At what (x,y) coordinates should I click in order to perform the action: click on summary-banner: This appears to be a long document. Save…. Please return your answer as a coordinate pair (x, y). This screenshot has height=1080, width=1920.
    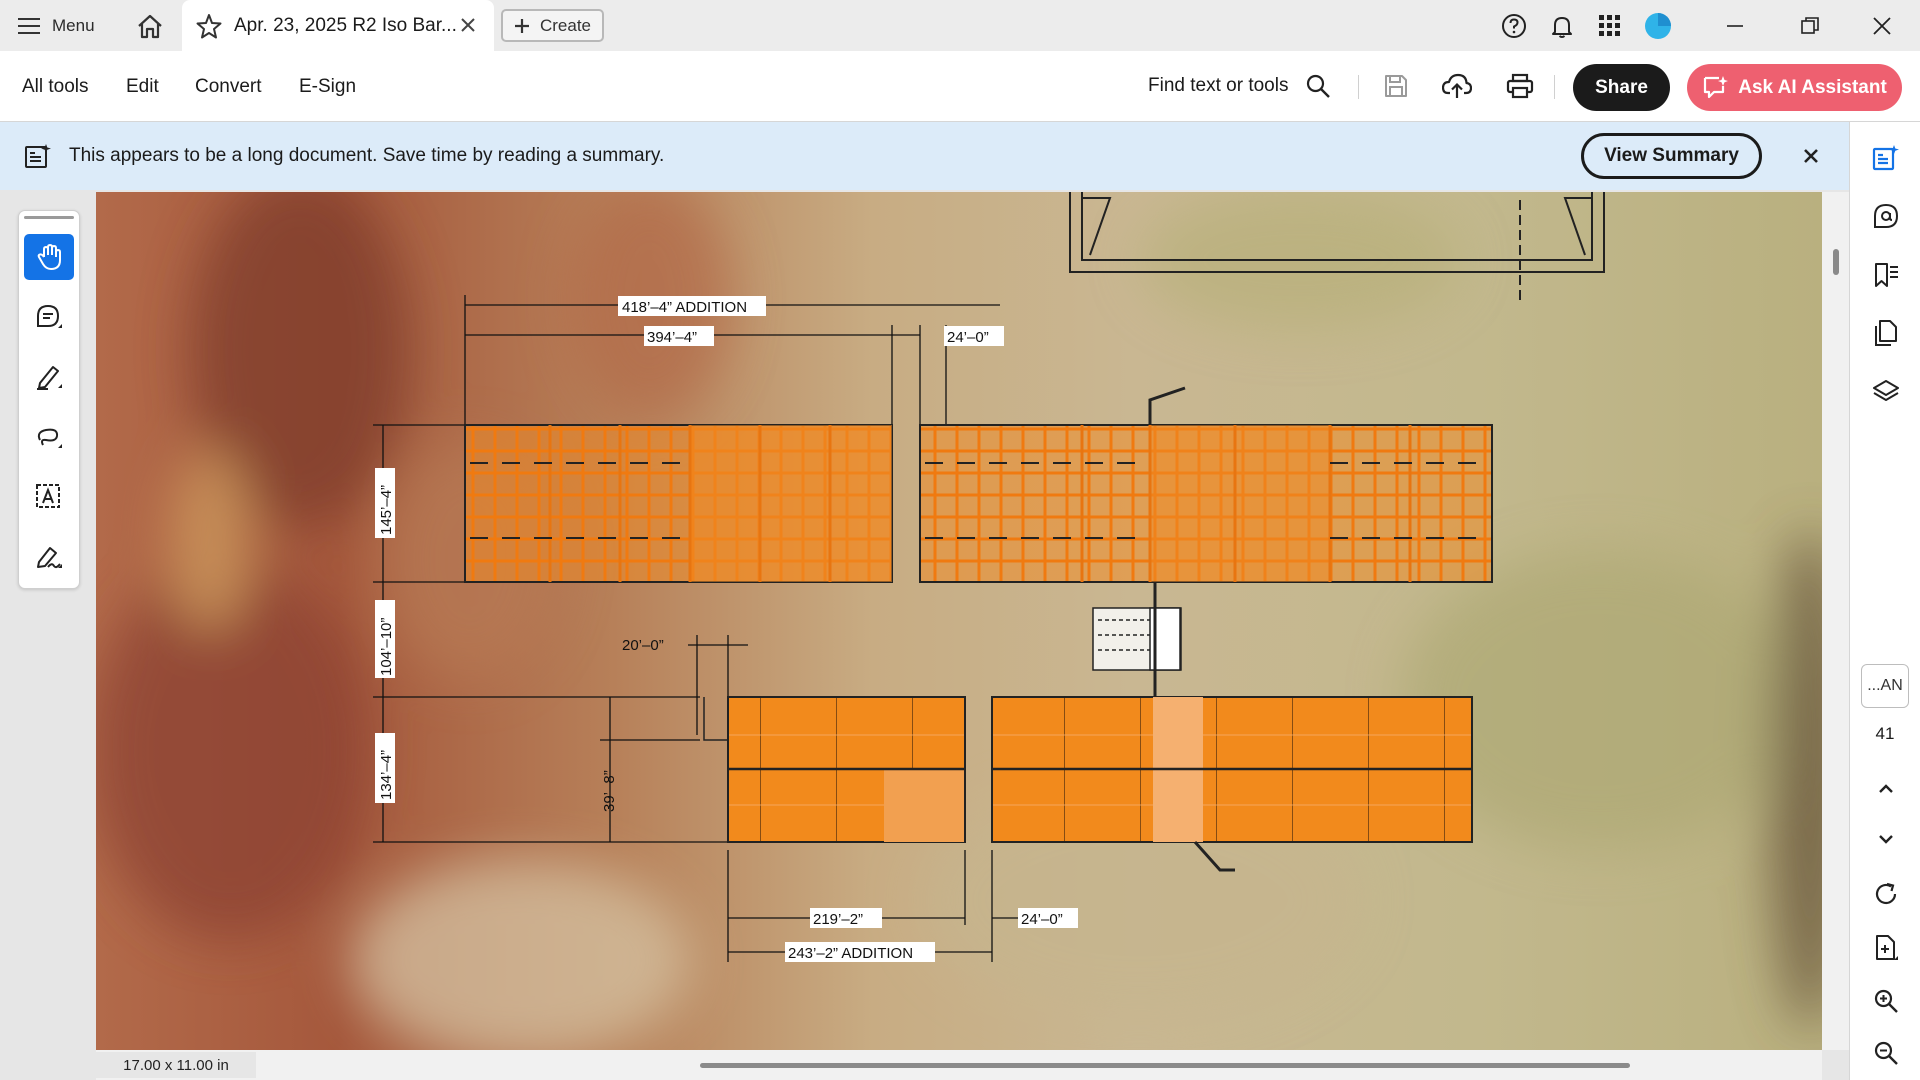
    Looking at the image, I should click on (924, 156).